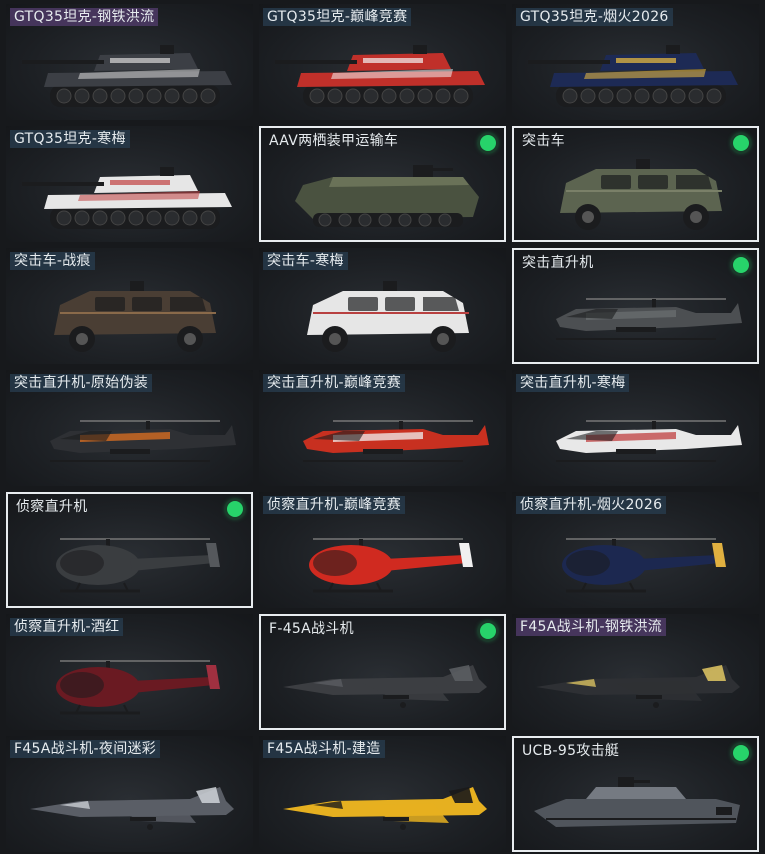  I want to click on vehicle-card: 侦察直升机, so click(129, 550).